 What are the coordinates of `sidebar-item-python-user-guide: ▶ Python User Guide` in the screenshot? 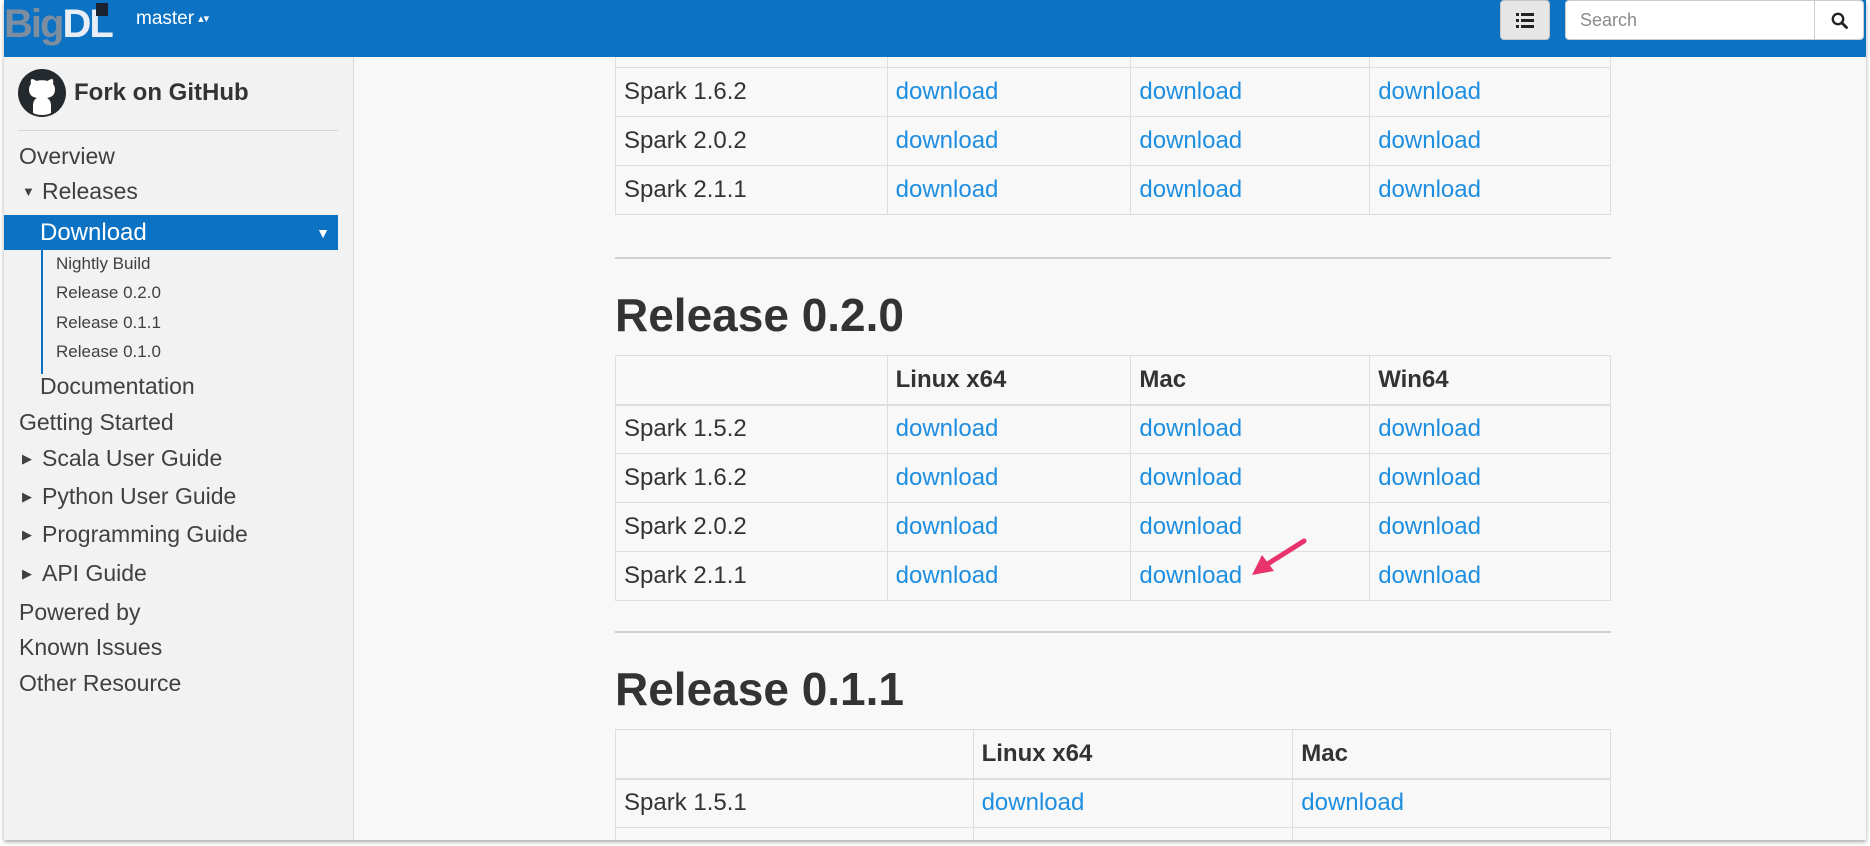 It's located at (129, 496).